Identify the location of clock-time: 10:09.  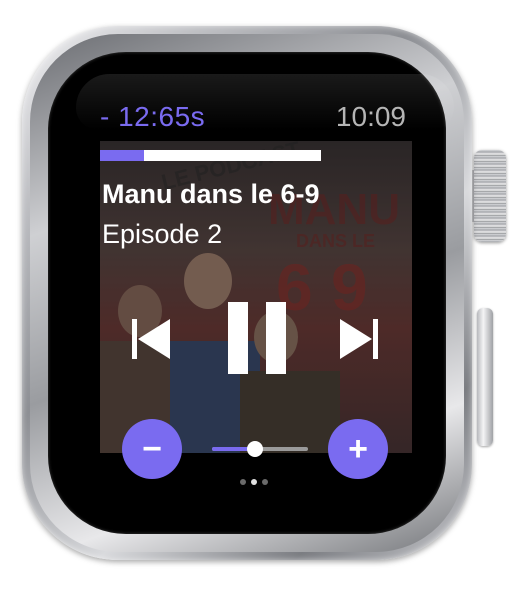
(370, 116).